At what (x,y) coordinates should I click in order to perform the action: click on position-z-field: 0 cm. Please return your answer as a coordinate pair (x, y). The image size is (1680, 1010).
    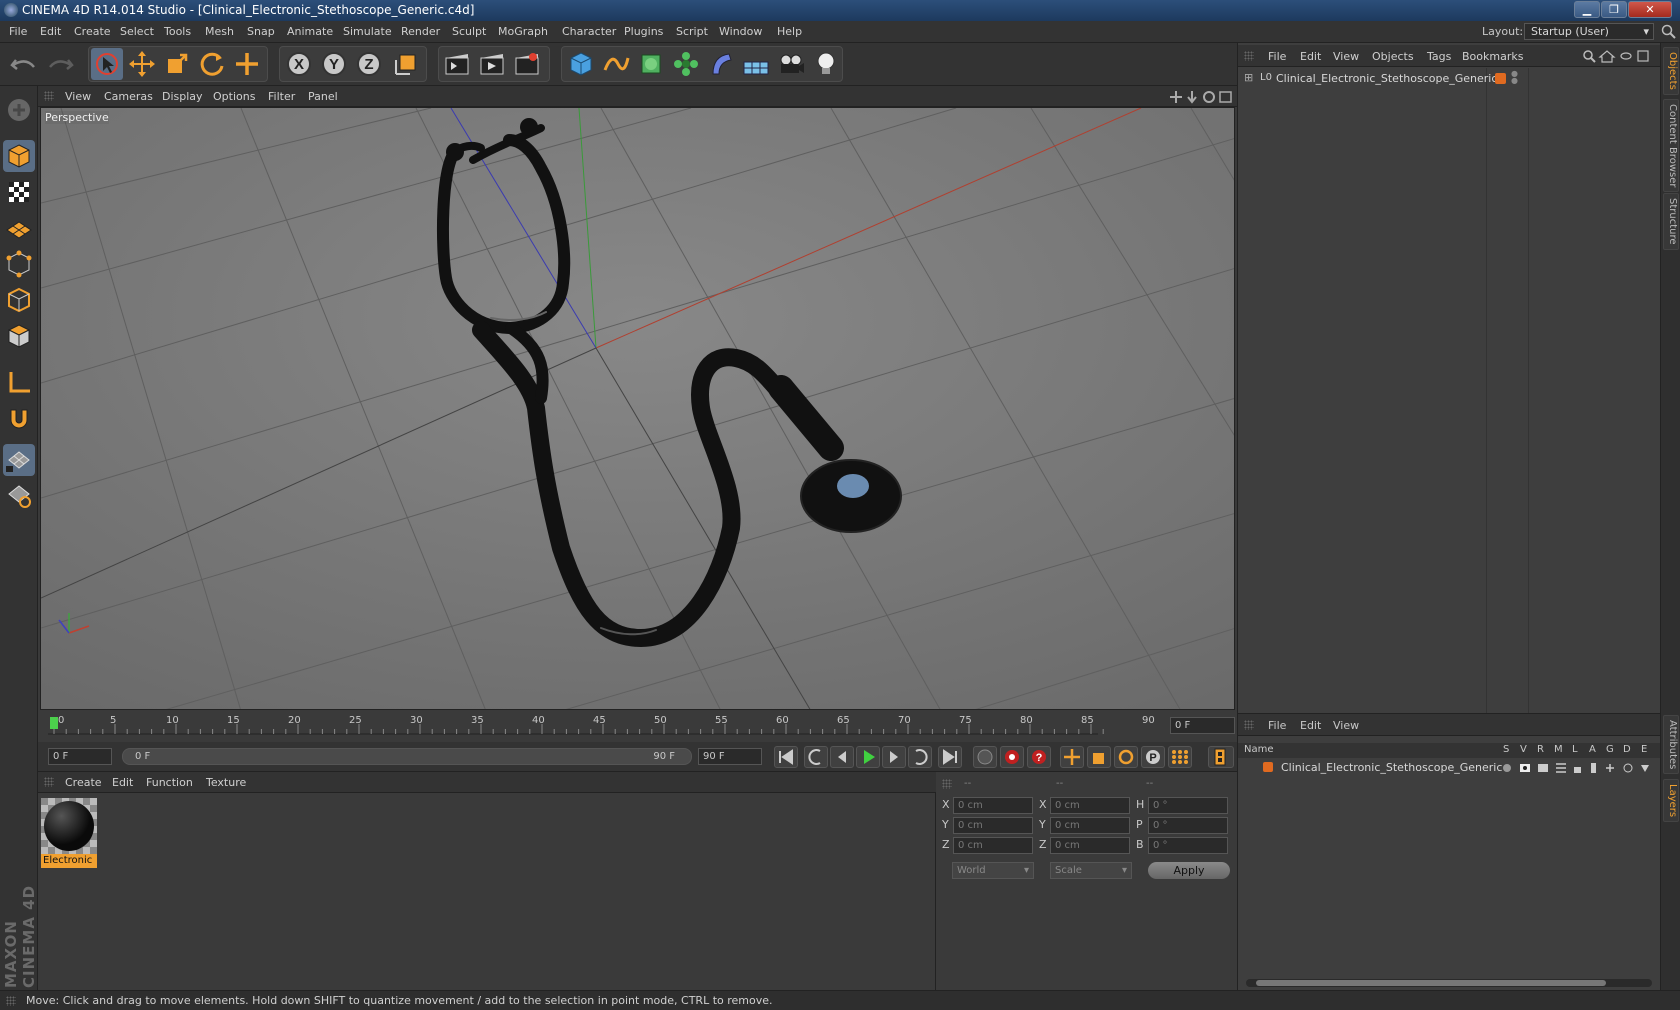
    Looking at the image, I should click on (993, 845).